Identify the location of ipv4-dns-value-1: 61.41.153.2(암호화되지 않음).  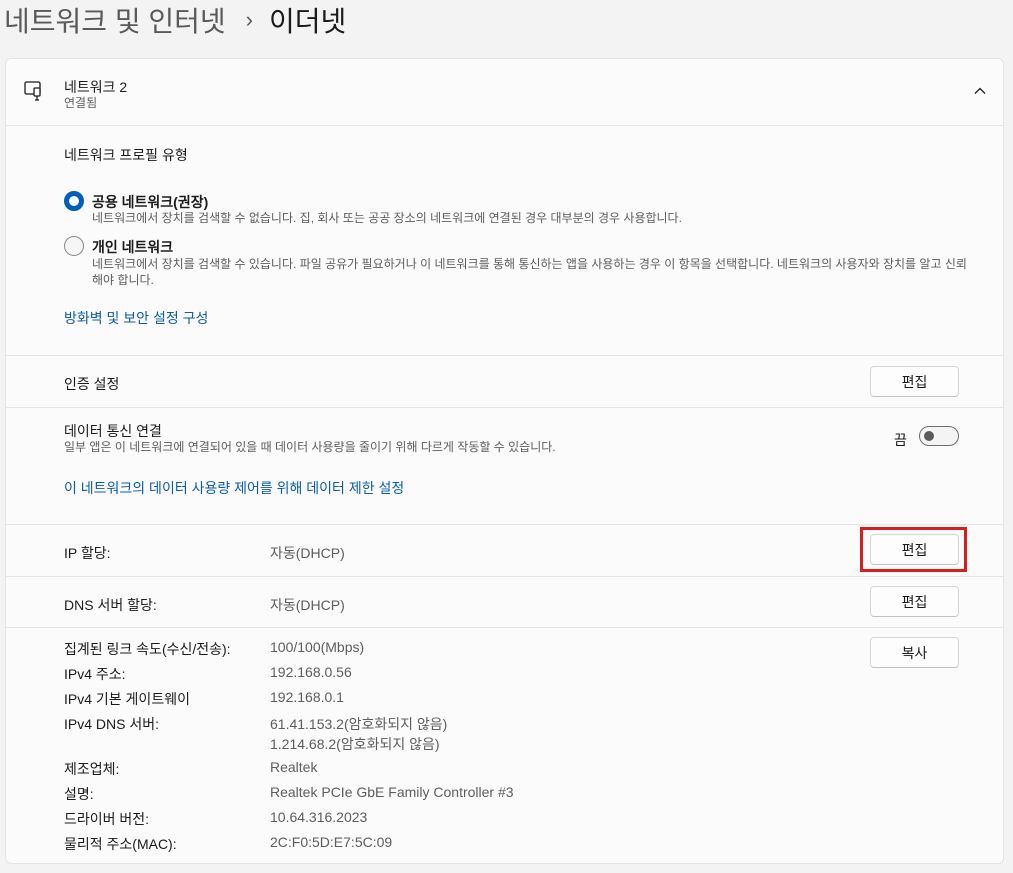
(359, 724).